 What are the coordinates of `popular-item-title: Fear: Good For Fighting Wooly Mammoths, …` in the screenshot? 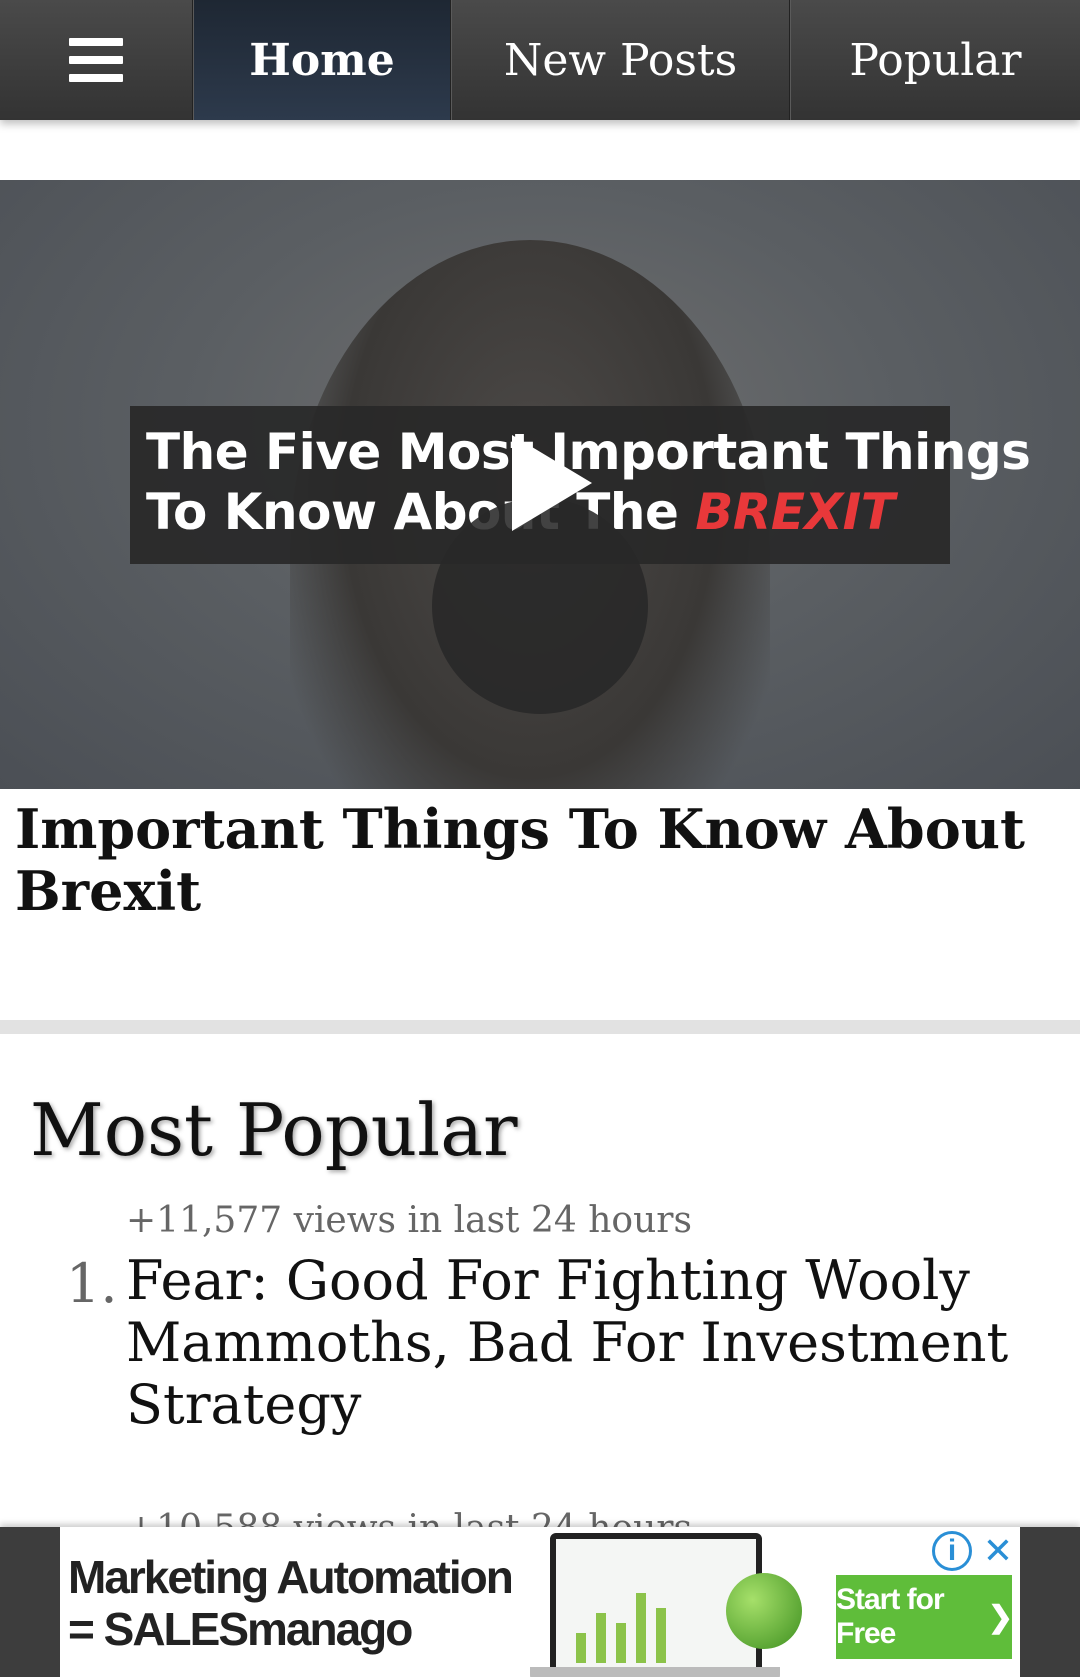 It's located at (576, 1343).